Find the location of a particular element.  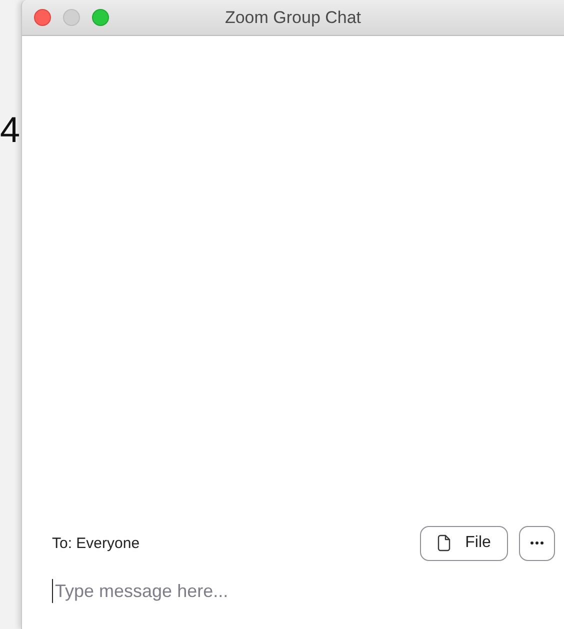

file-button: File is located at coordinates (464, 543).